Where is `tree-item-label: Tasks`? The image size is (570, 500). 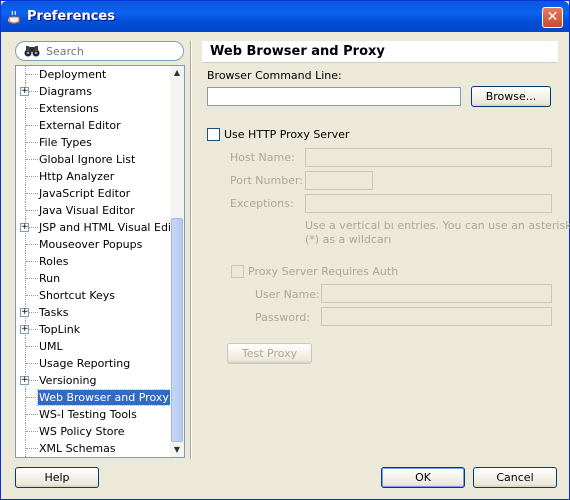
tree-item-label: Tasks is located at coordinates (54, 312).